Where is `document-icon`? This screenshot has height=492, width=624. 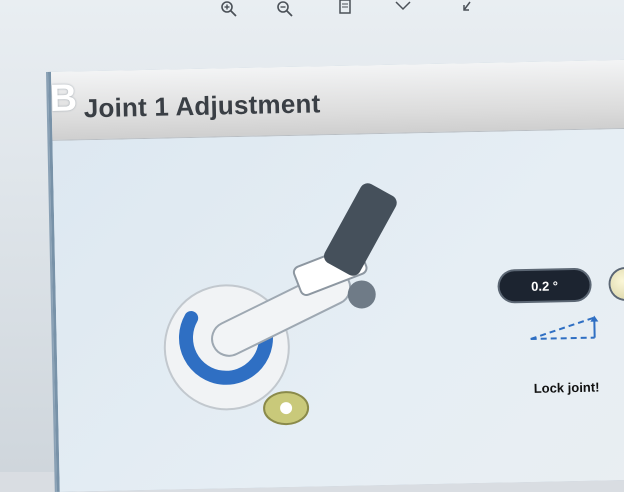
document-icon is located at coordinates (345, 9).